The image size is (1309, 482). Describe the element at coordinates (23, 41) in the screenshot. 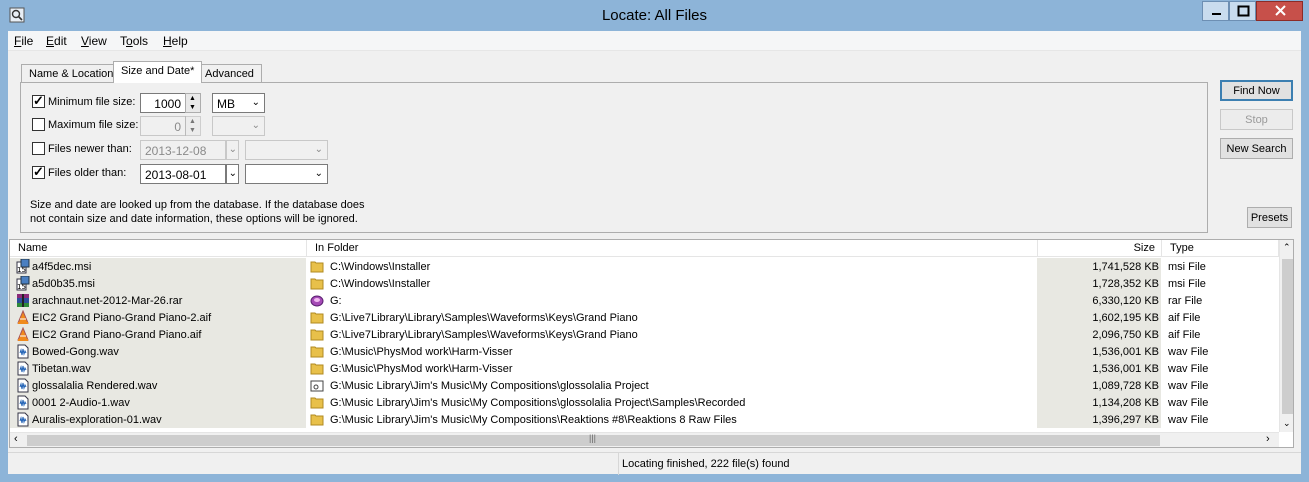

I see `menu-file: File` at that location.